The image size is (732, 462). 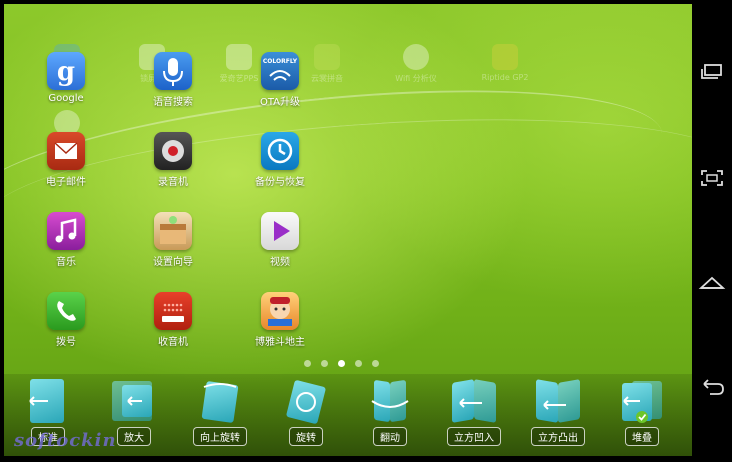 I want to click on page-dot-active, so click(x=341, y=363).